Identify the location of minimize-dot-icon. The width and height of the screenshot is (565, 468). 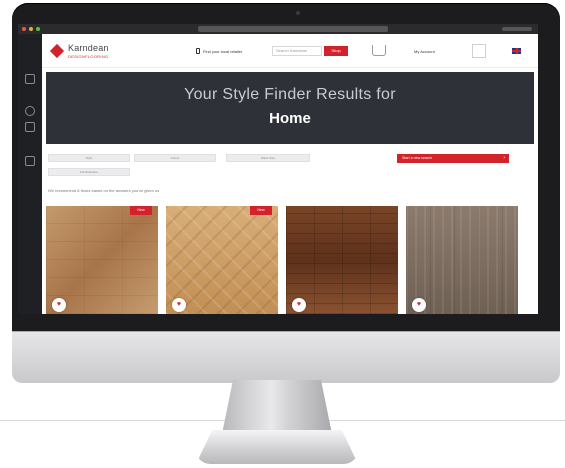
(31, 29).